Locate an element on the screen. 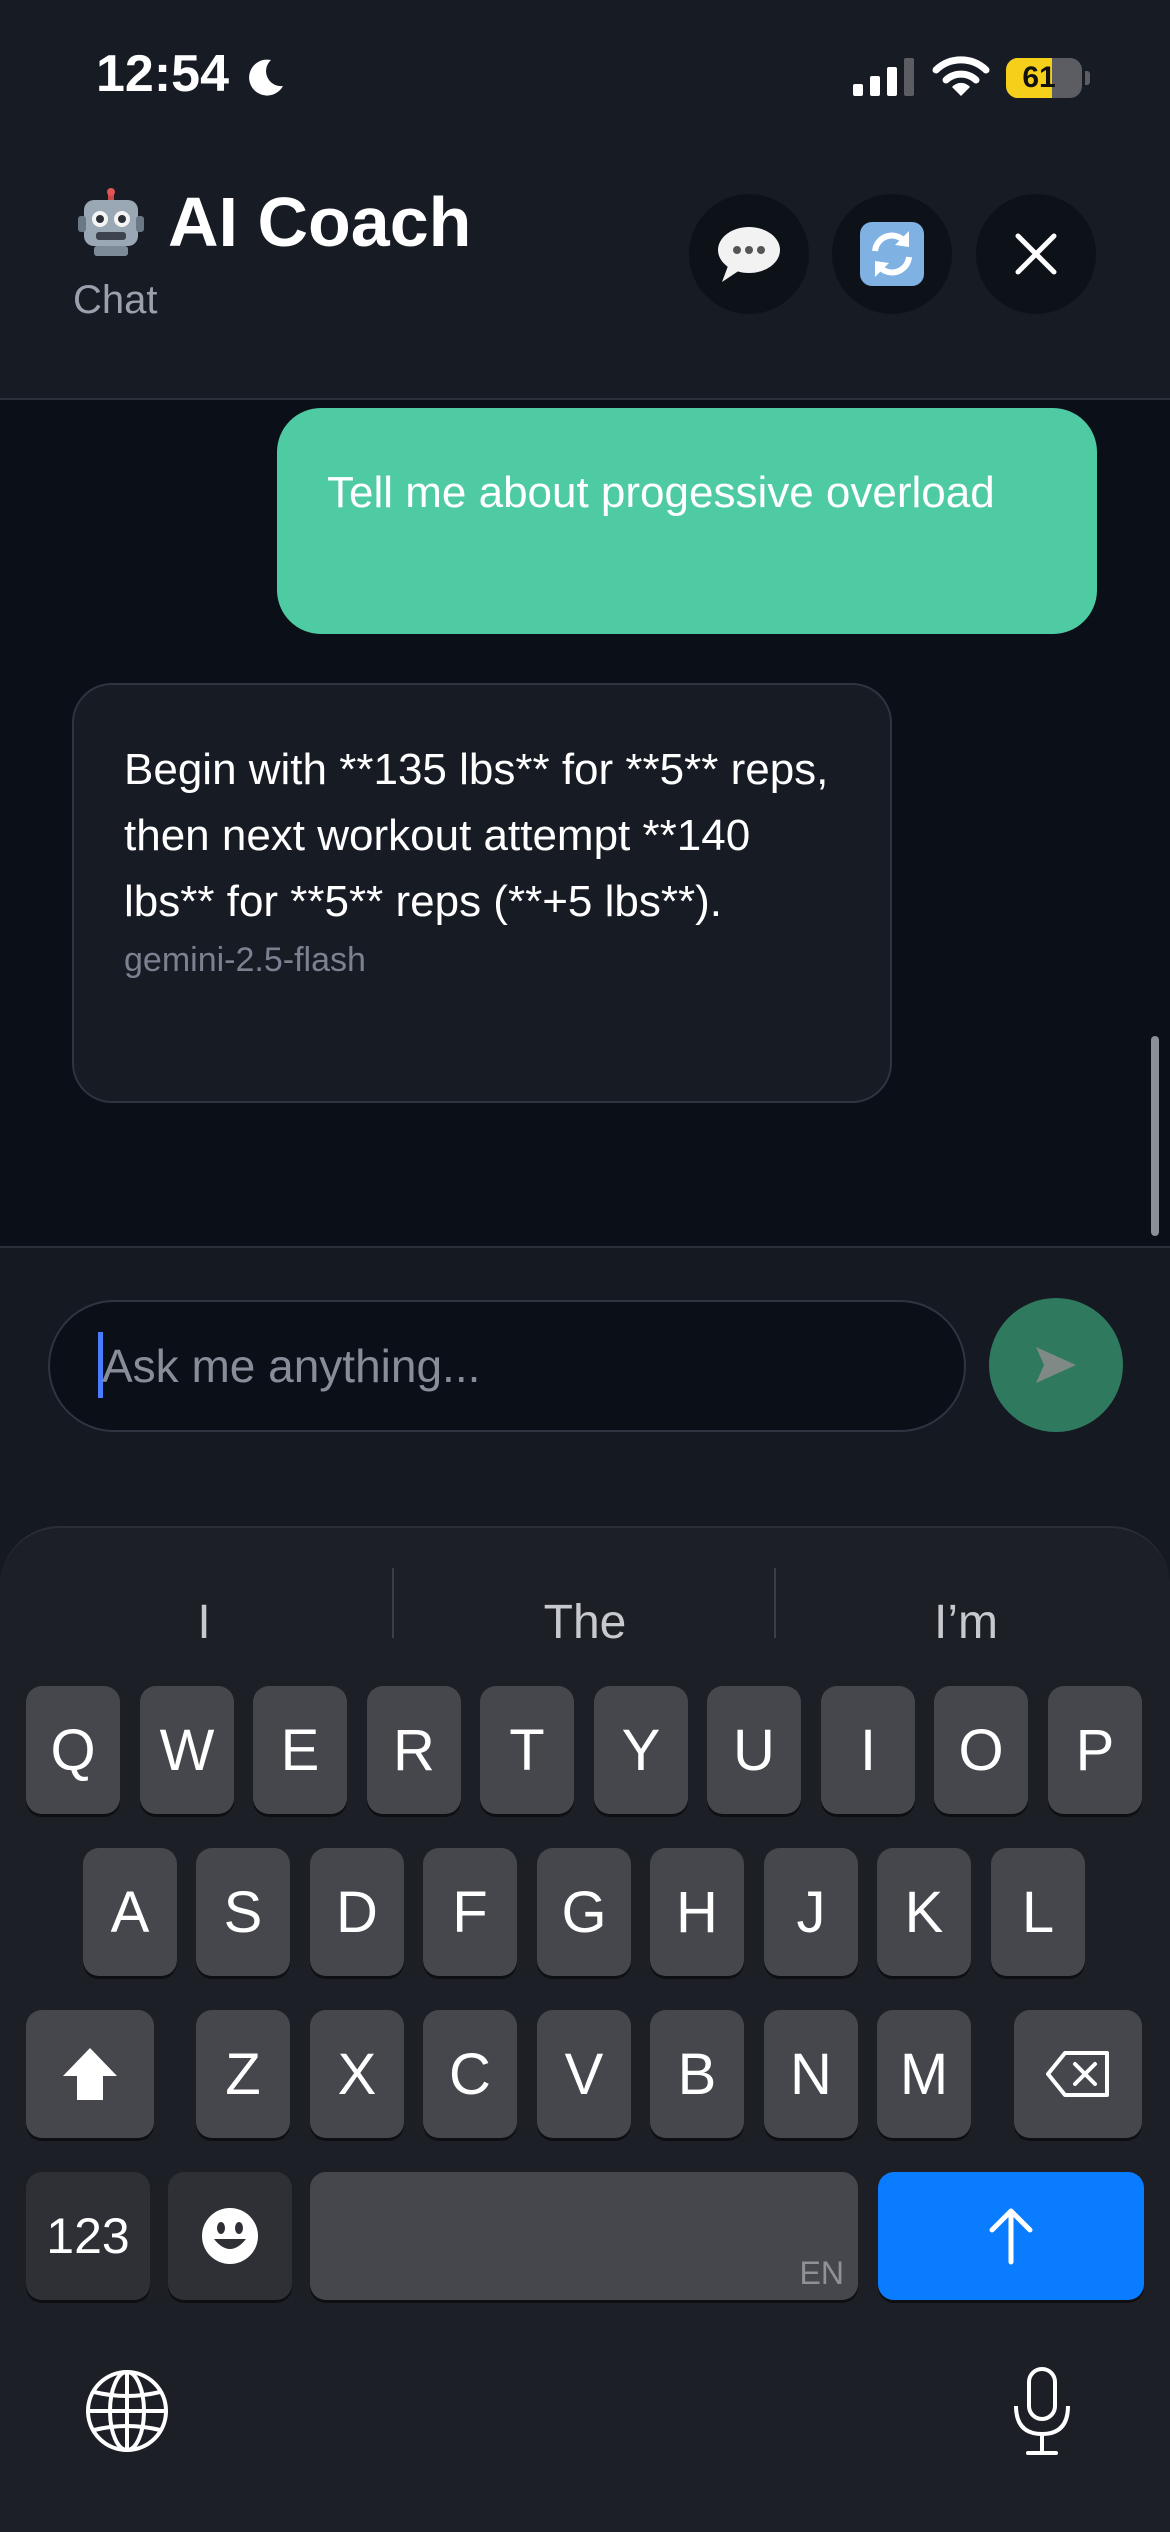 Image resolution: width=1170 pixels, height=2532 pixels. backspace-icon is located at coordinates (1077, 2074).